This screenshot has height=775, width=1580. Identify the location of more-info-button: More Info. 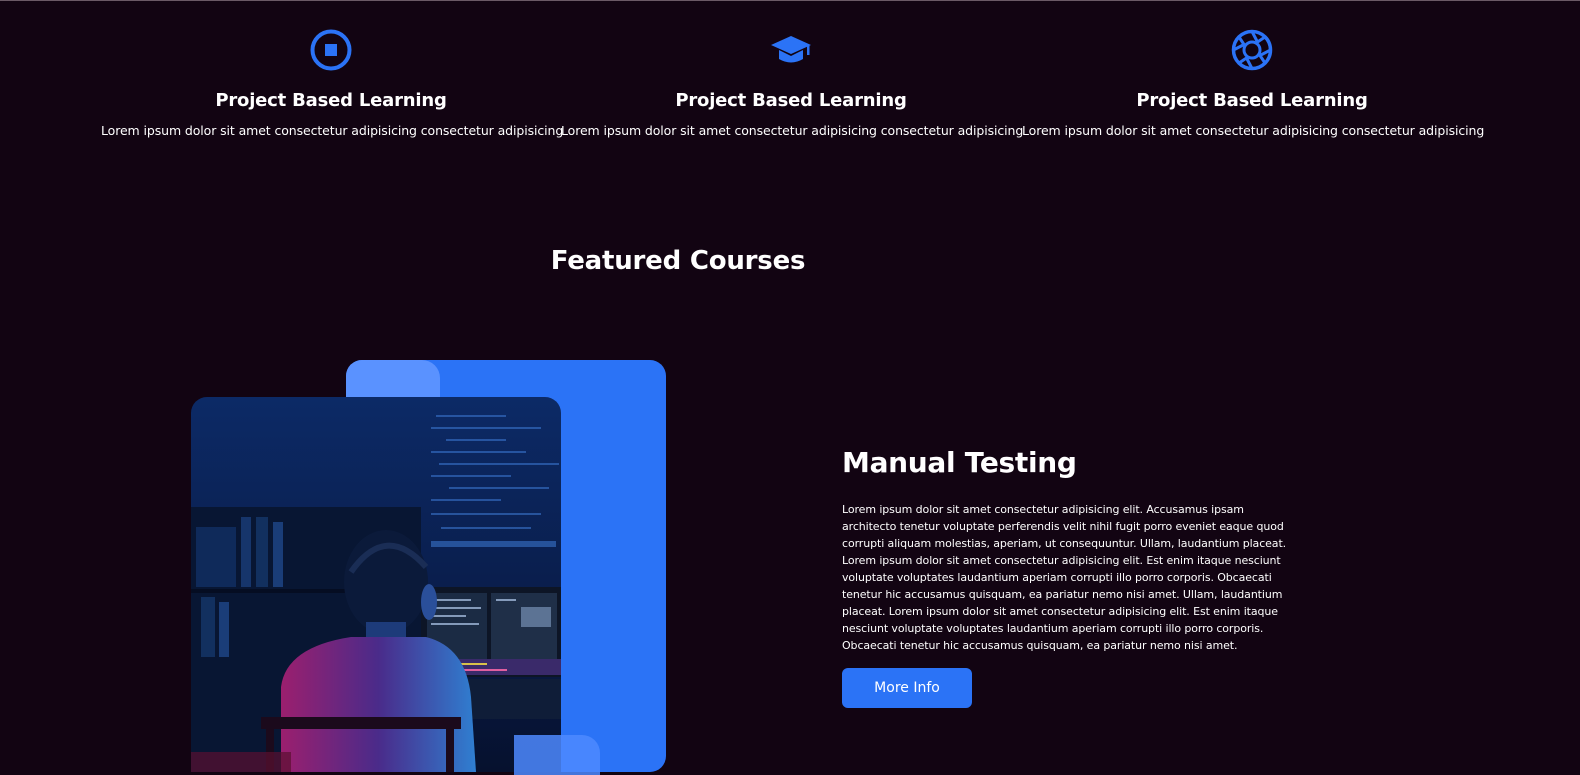
(907, 688).